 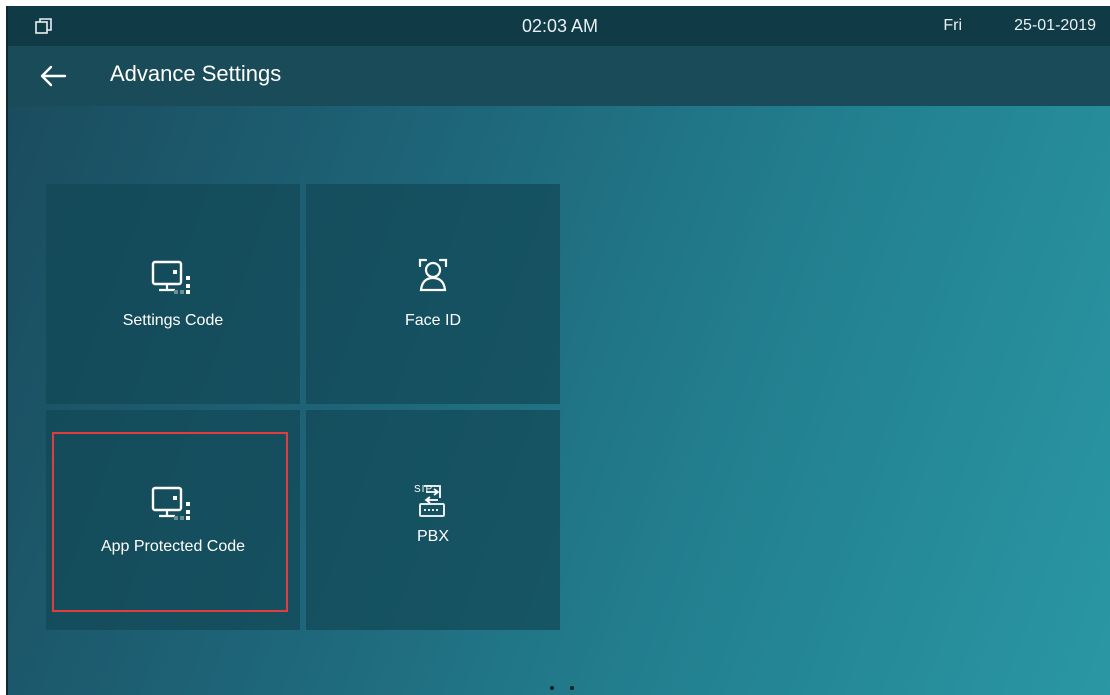 I want to click on app-protected-code-tile: App Protected Code, so click(x=173, y=520).